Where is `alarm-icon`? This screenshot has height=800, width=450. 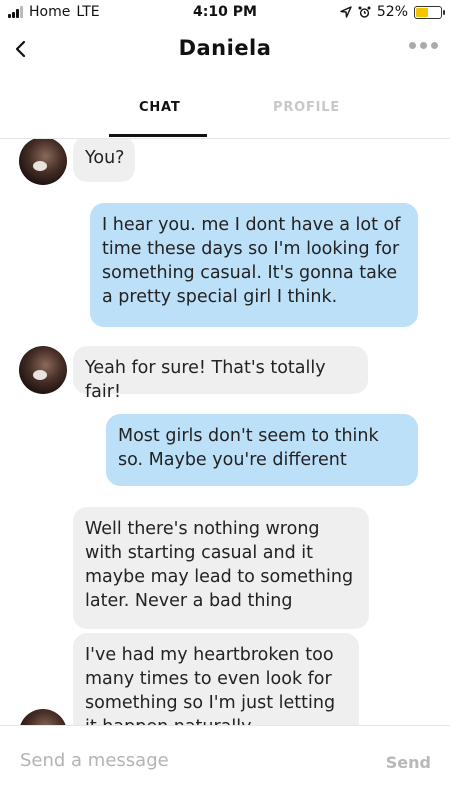
alarm-icon is located at coordinates (364, 12).